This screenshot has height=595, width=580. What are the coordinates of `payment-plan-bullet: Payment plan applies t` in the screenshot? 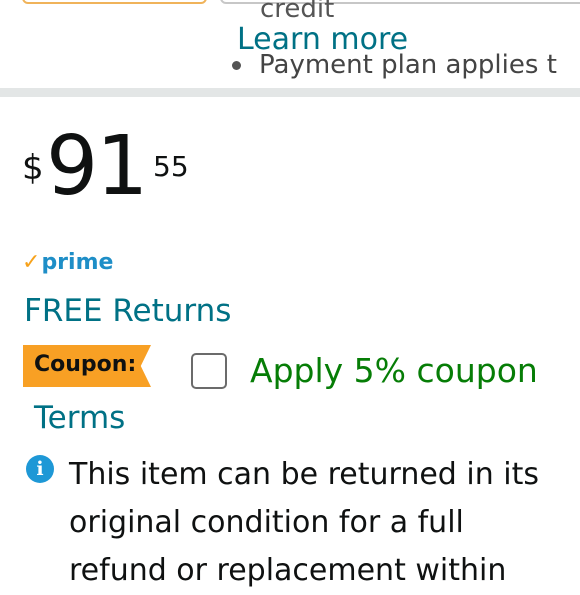 It's located at (394, 65).